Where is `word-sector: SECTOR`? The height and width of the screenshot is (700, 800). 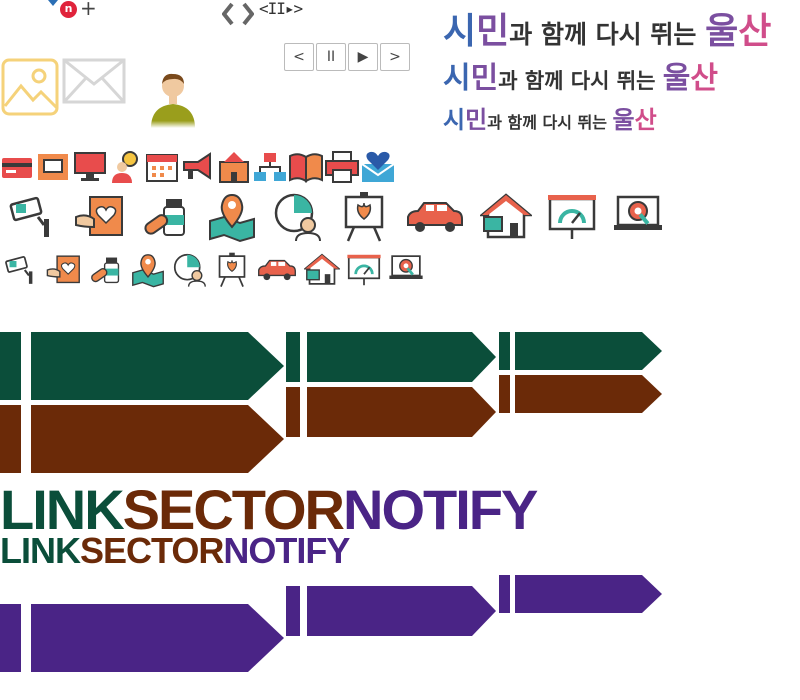 word-sector: SECTOR is located at coordinates (152, 550).